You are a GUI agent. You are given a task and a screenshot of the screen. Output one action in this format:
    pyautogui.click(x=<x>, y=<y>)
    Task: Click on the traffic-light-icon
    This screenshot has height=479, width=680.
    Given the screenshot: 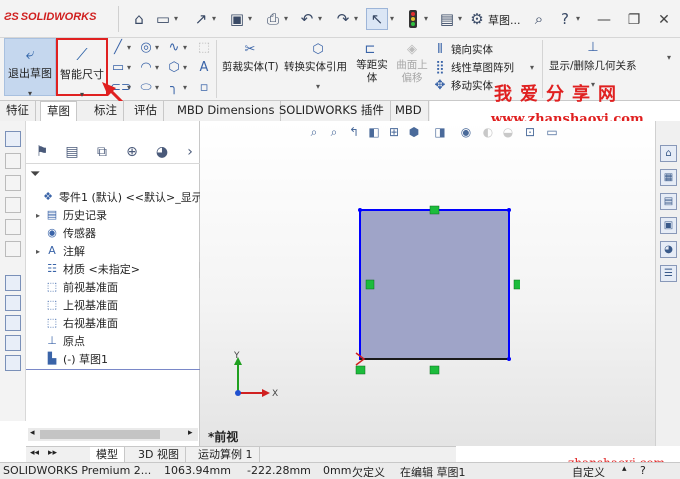 What is the action you would take?
    pyautogui.click(x=413, y=19)
    